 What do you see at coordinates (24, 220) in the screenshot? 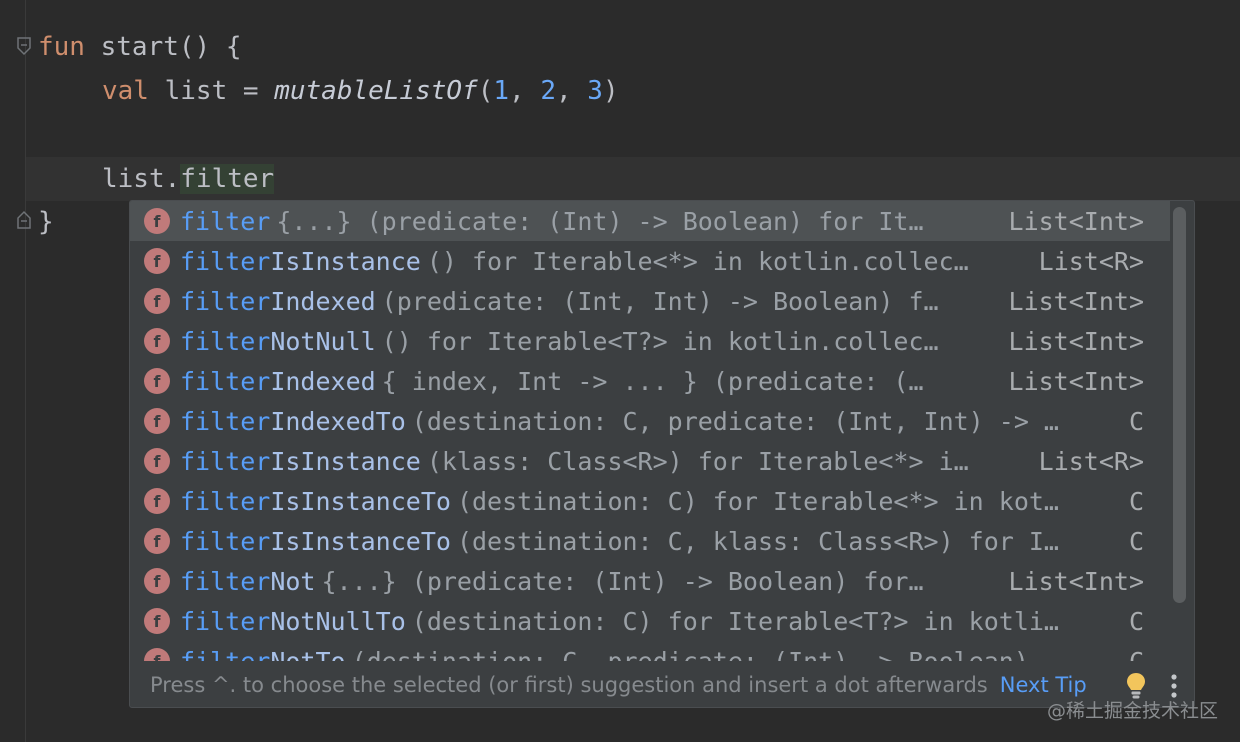
I see `fold-close-icon` at bounding box center [24, 220].